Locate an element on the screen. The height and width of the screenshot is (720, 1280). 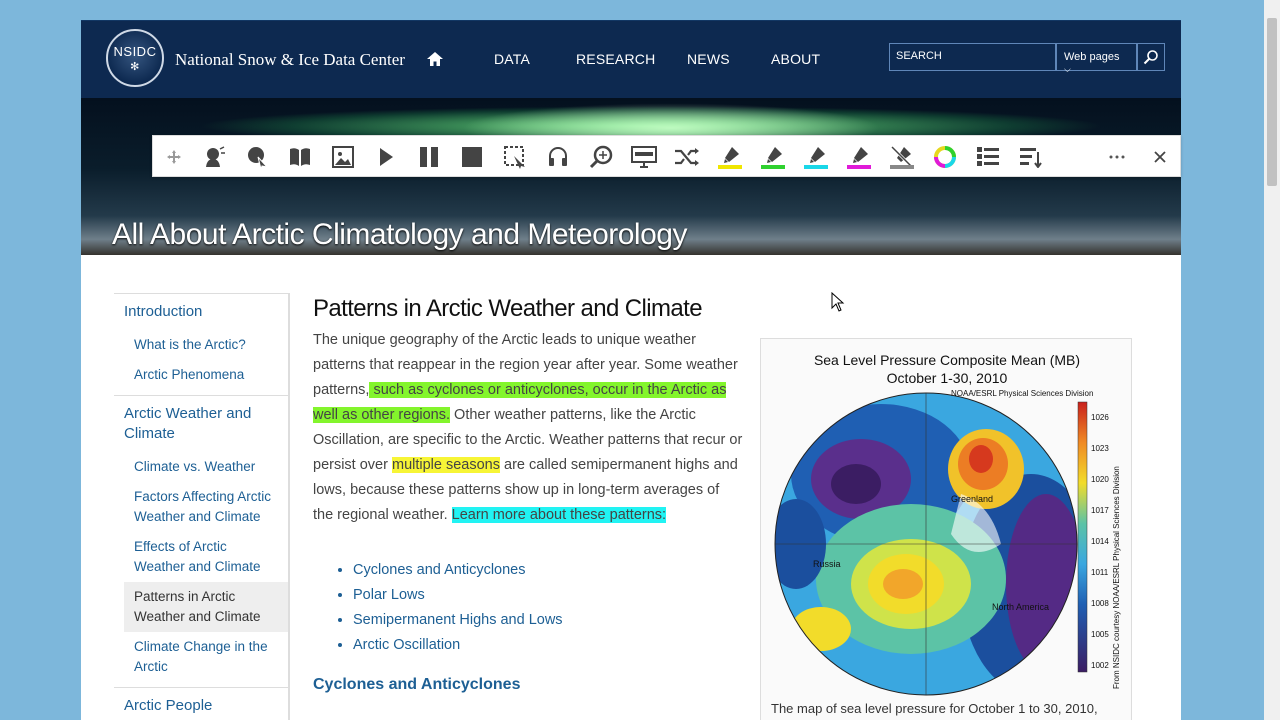
nav-data: DATA is located at coordinates (512, 59).